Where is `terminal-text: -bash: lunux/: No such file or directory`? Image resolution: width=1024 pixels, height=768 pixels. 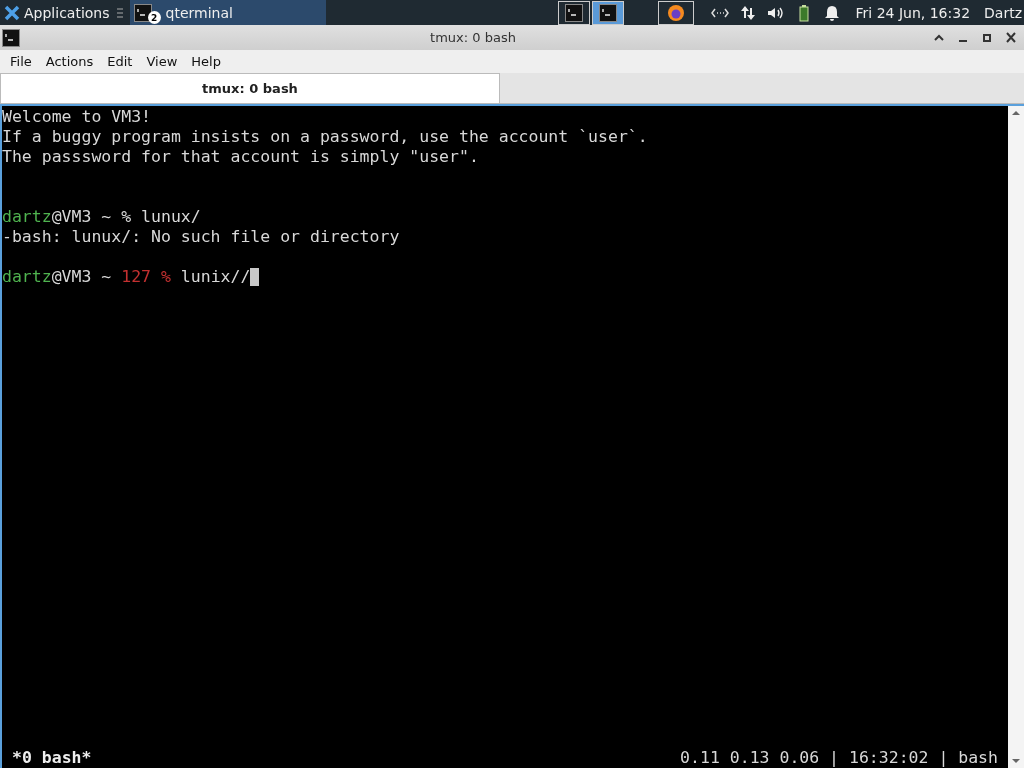 terminal-text: -bash: lunux/: No such file or directory is located at coordinates (201, 237).